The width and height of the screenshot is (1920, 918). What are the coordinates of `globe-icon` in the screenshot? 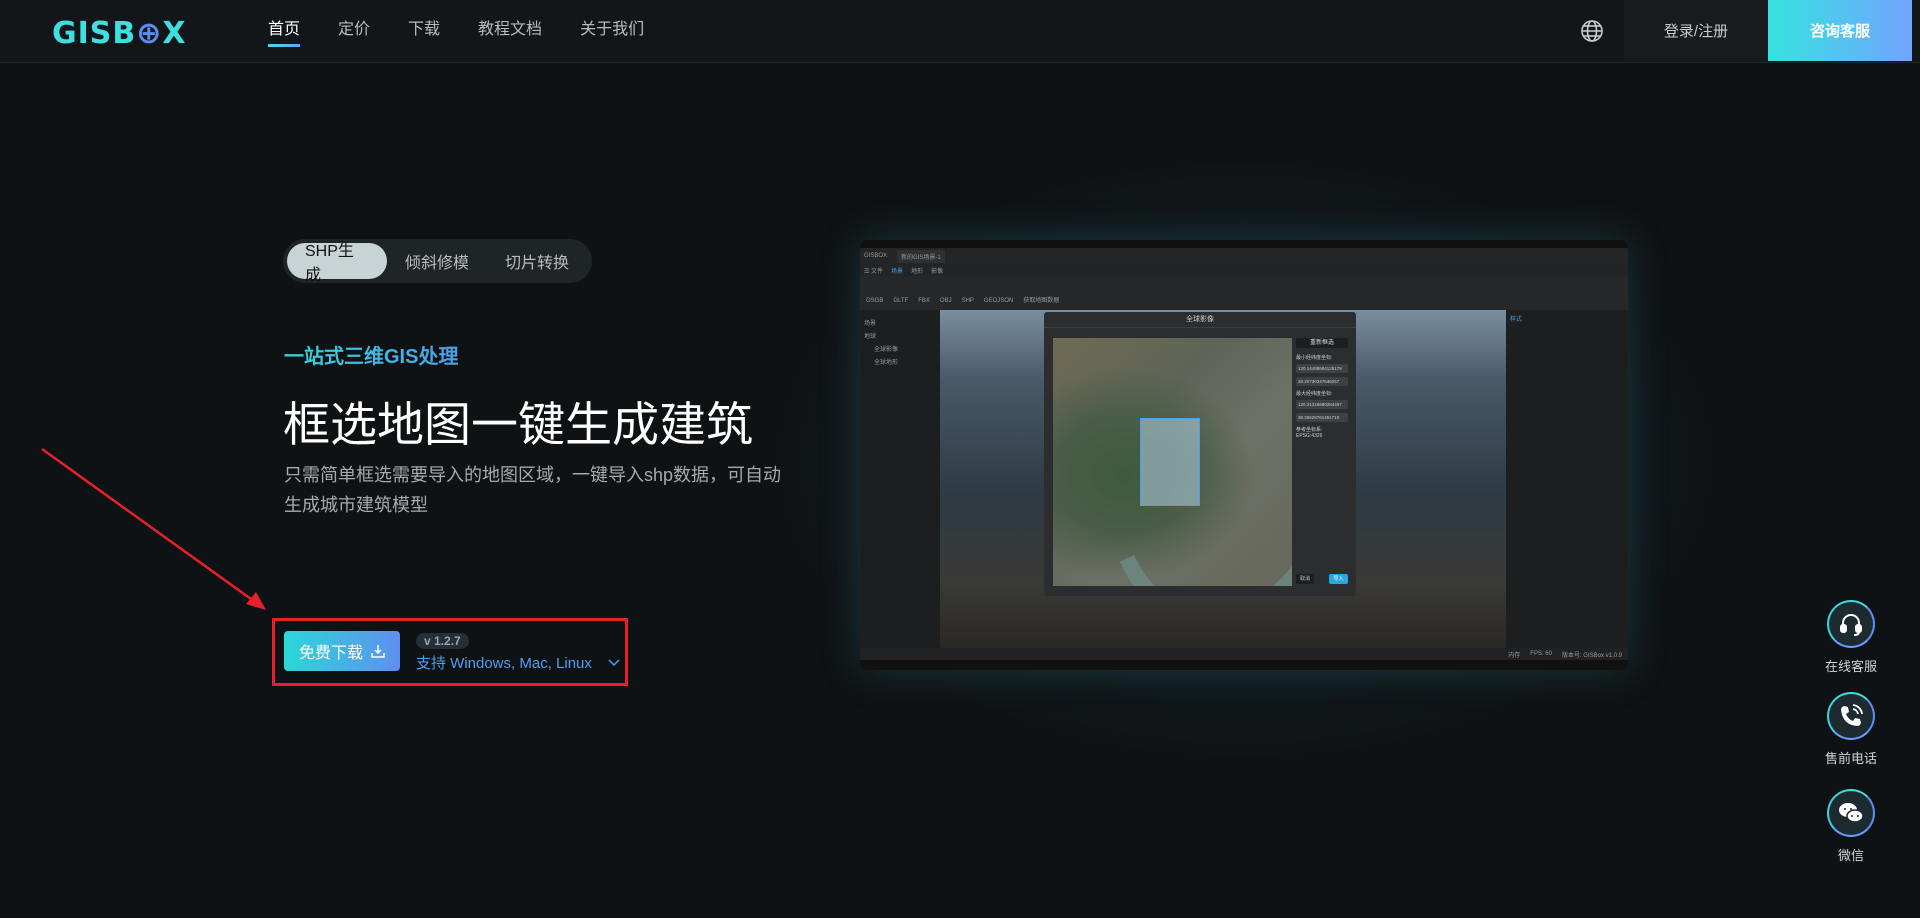 It's located at (1592, 31).